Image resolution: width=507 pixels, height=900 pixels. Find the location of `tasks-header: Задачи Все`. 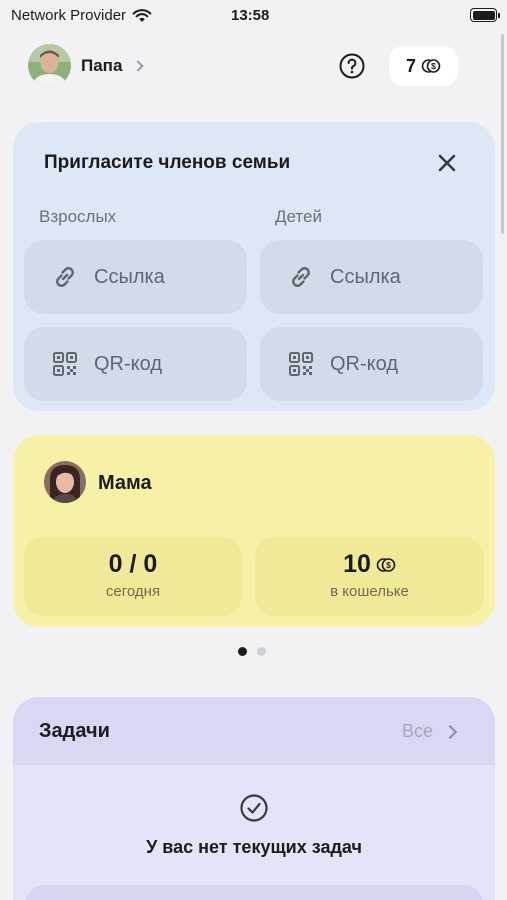

tasks-header: Задачи Все is located at coordinates (254, 731).